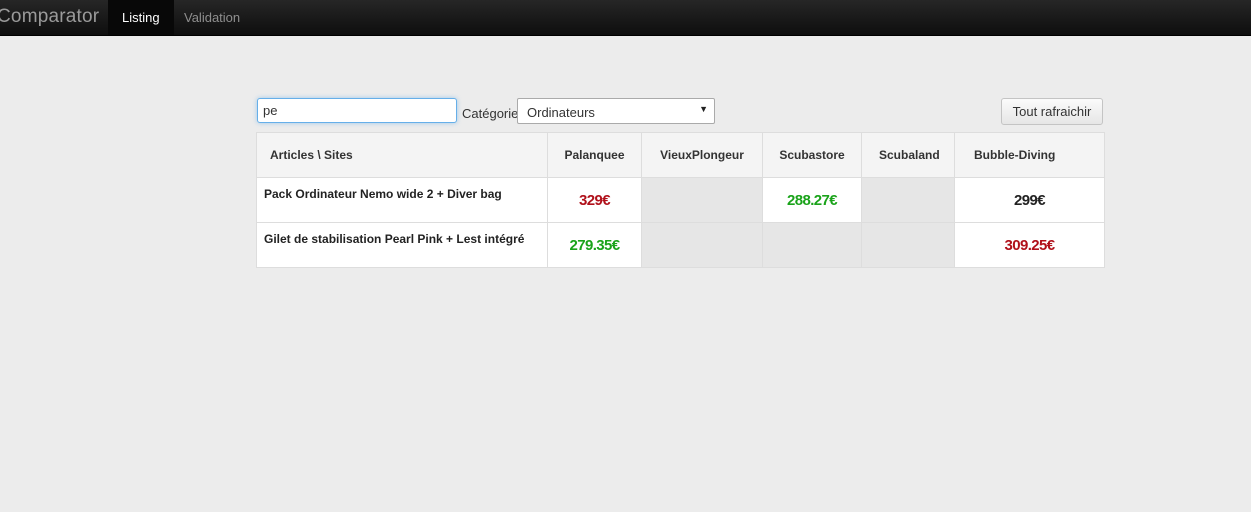  What do you see at coordinates (625, 18) in the screenshot?
I see `top-navbar: Comparator Listing Validation` at bounding box center [625, 18].